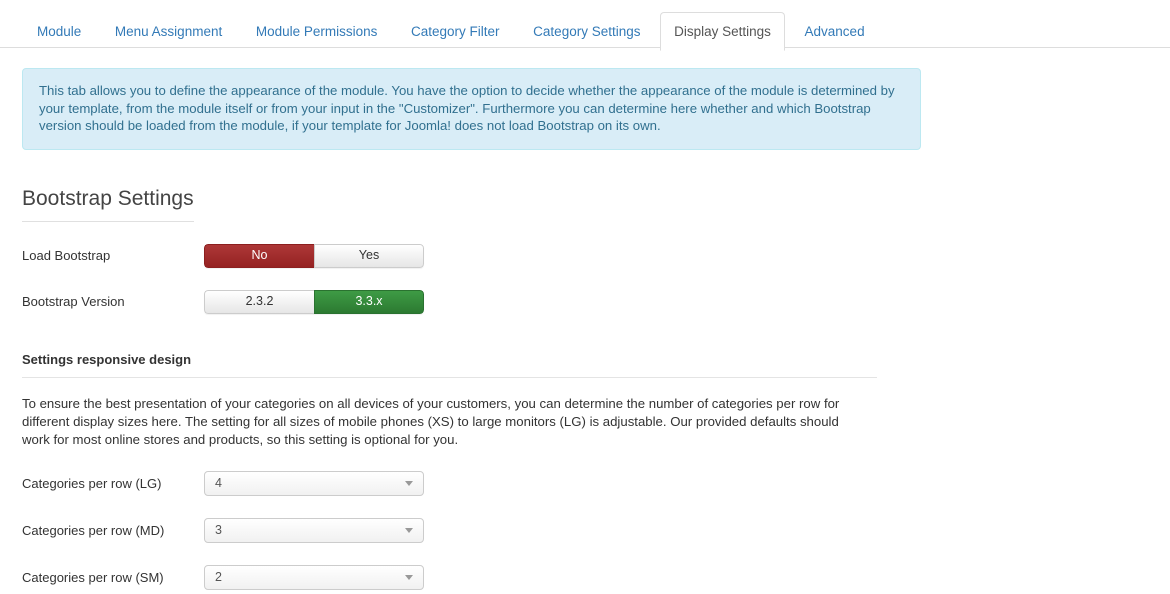 Image resolution: width=1170 pixels, height=594 pixels. What do you see at coordinates (369, 301) in the screenshot?
I see `bootstrap-version-option-33x: 3.3.x` at bounding box center [369, 301].